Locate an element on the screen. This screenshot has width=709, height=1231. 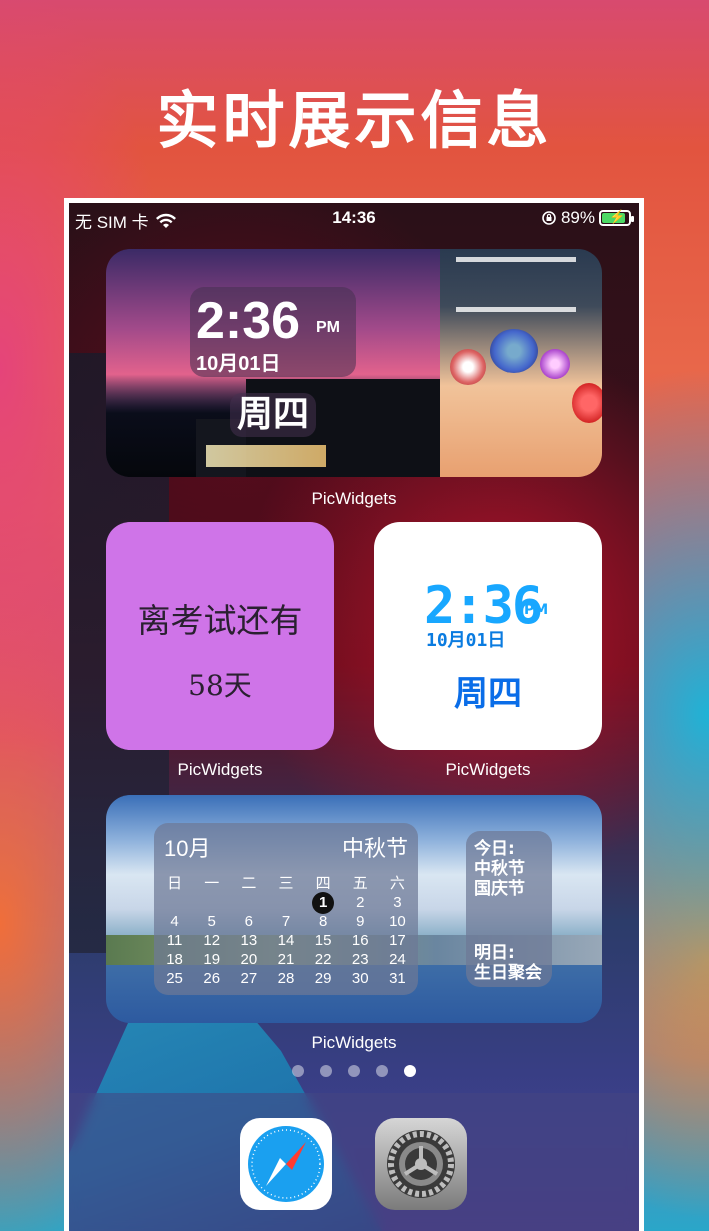
photo-clock-widget: 2:36 PM 10月01日 周四 is located at coordinates (354, 363).